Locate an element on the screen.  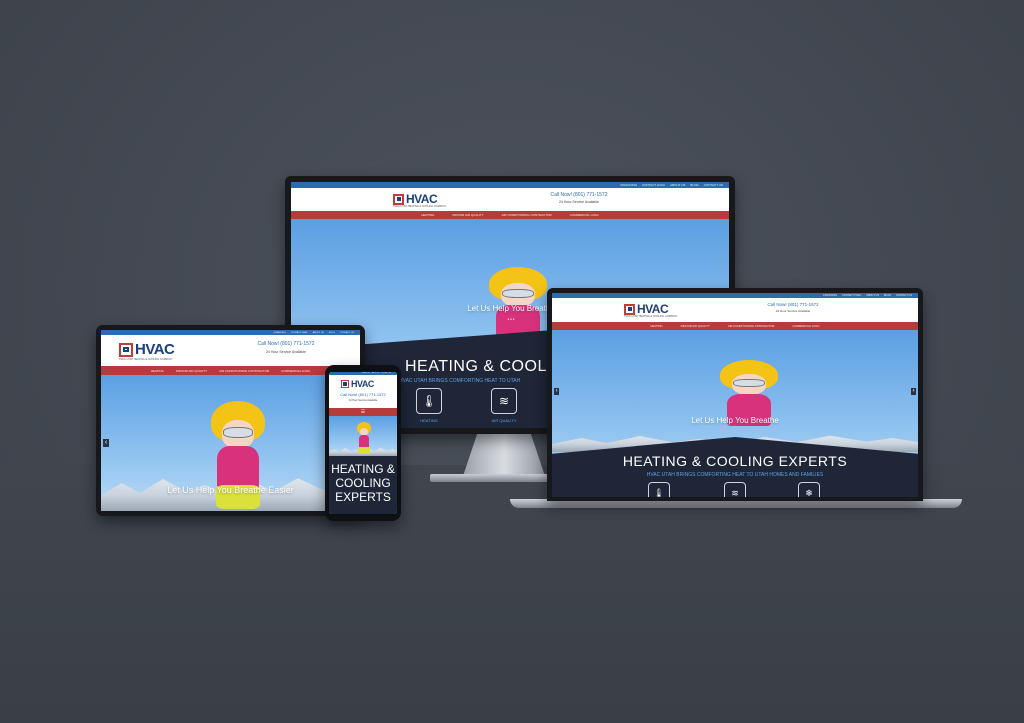
hero-title-line: COOLING is located at coordinates (363, 483).